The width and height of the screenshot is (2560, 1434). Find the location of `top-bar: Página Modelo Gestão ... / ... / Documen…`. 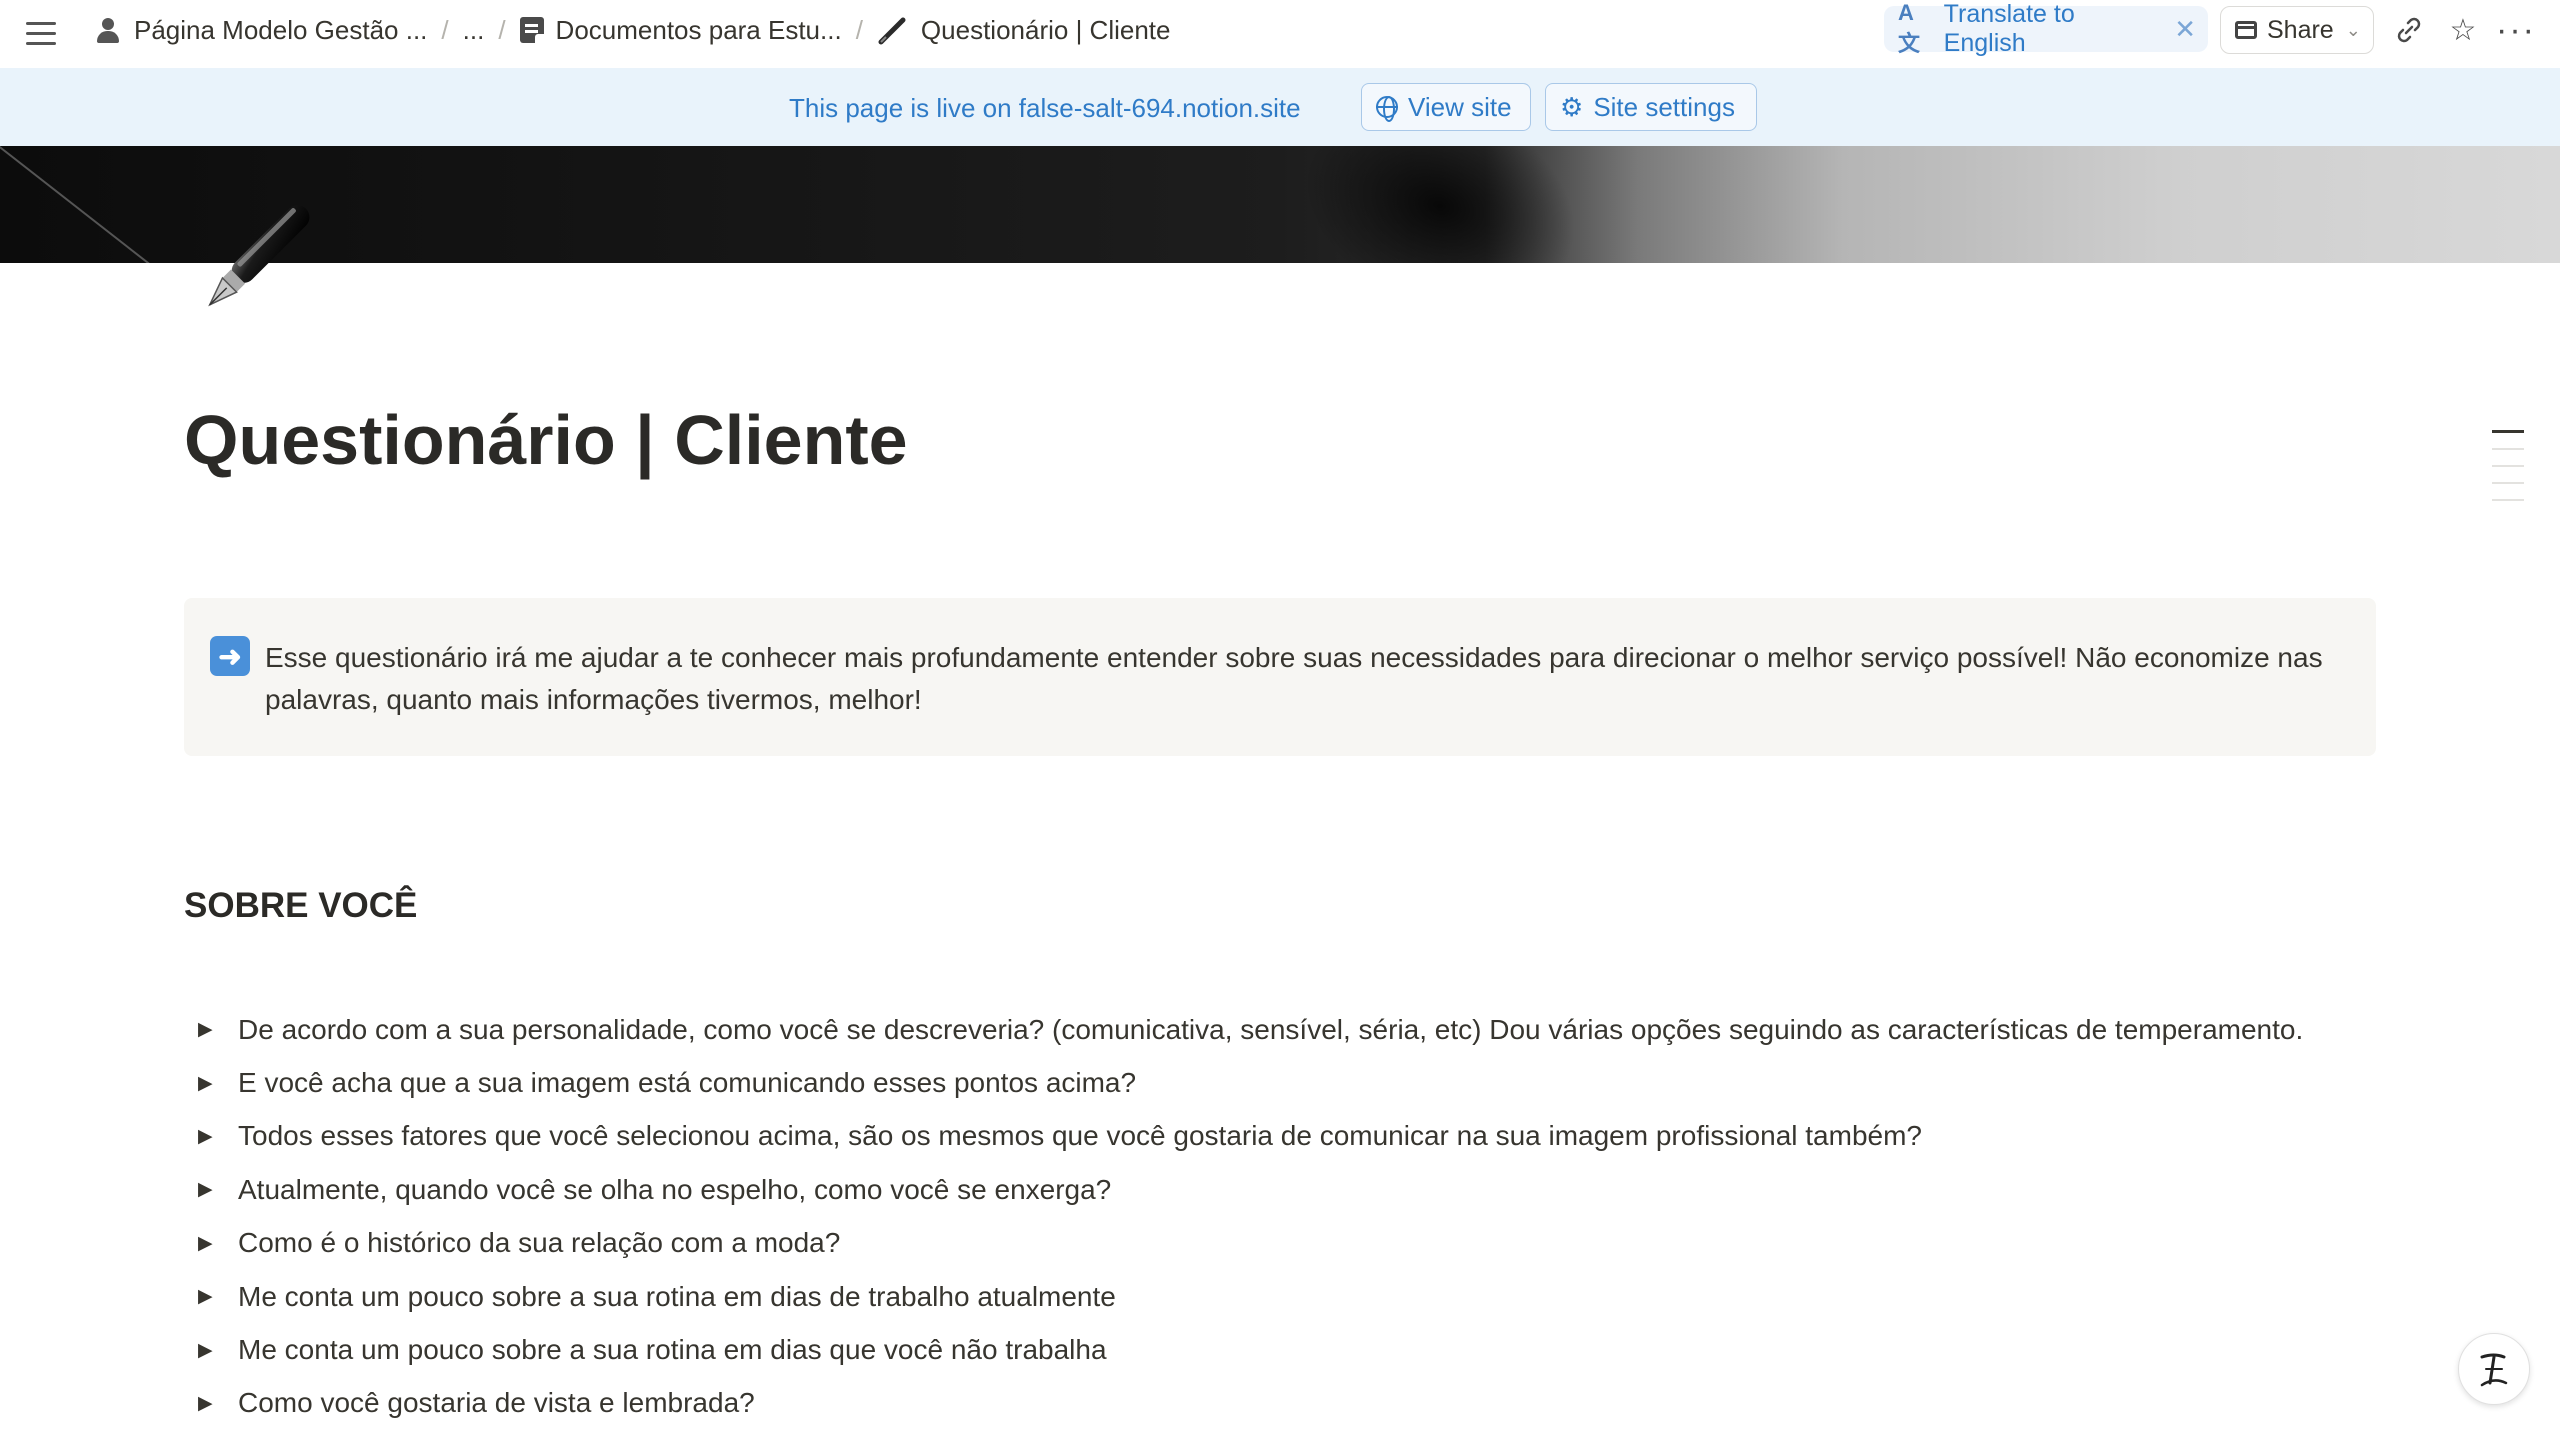

top-bar: Página Modelo Gestão ... / ... / Documen… is located at coordinates (1280, 34).